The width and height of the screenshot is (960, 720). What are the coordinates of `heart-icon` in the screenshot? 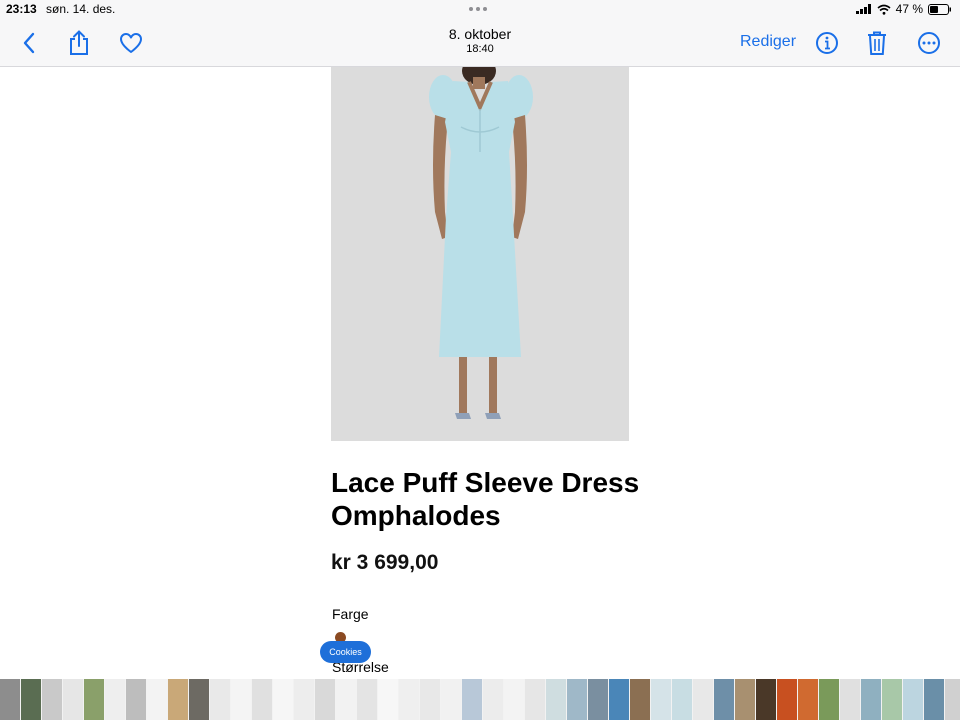 It's located at (131, 43).